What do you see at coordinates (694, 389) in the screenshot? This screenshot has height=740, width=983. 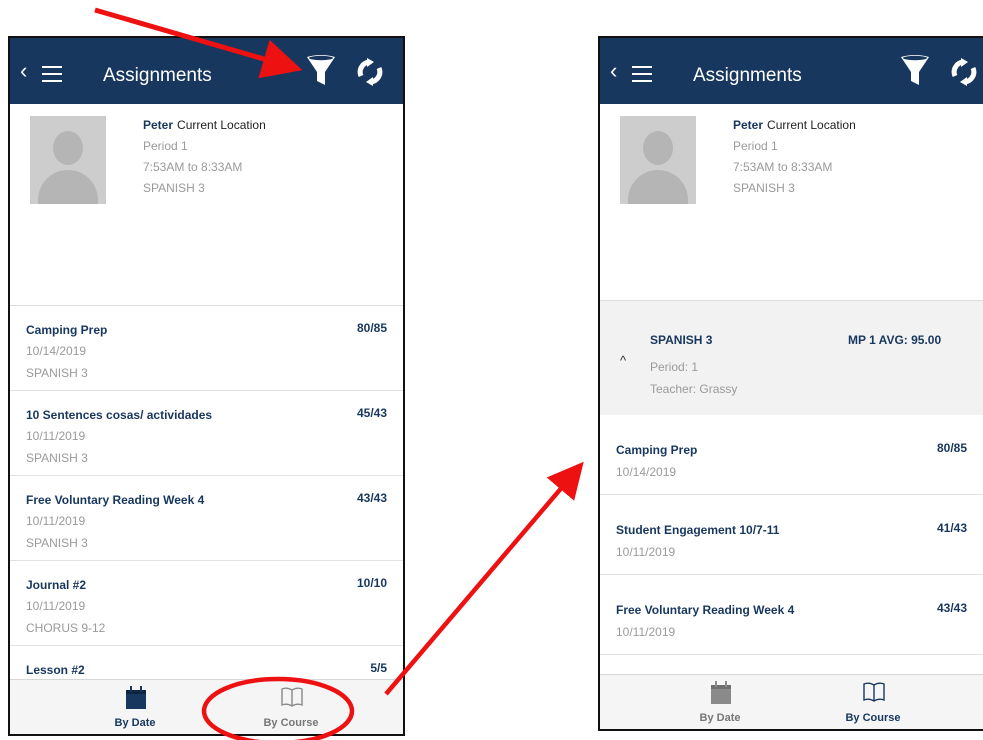 I see `course-teacher: Teacher: Grassy` at bounding box center [694, 389].